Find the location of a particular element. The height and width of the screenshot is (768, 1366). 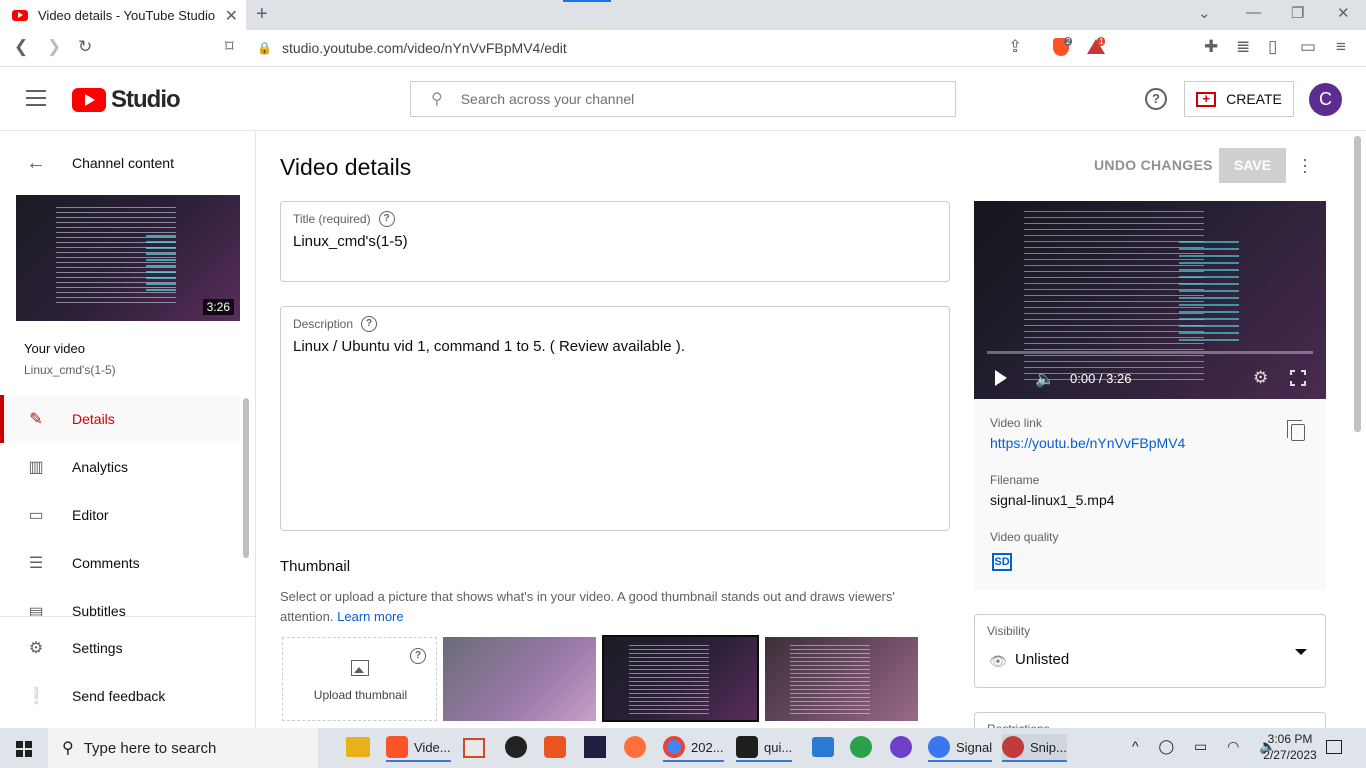

tab-search-chevron-icon: ⌄ is located at coordinates (1204, 13).